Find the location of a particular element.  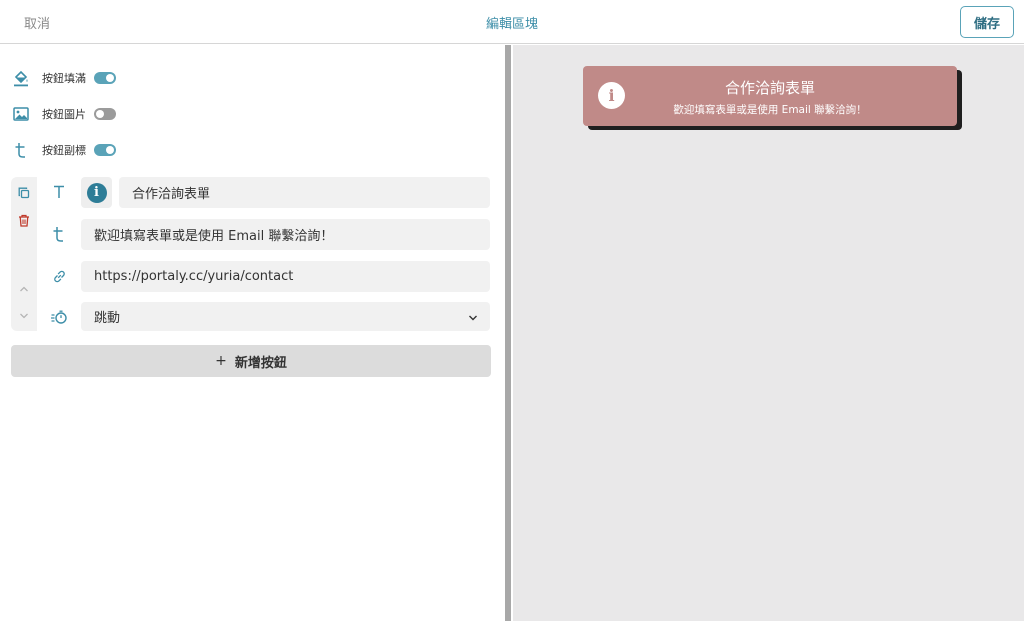

save-button: 儲存 is located at coordinates (987, 22).